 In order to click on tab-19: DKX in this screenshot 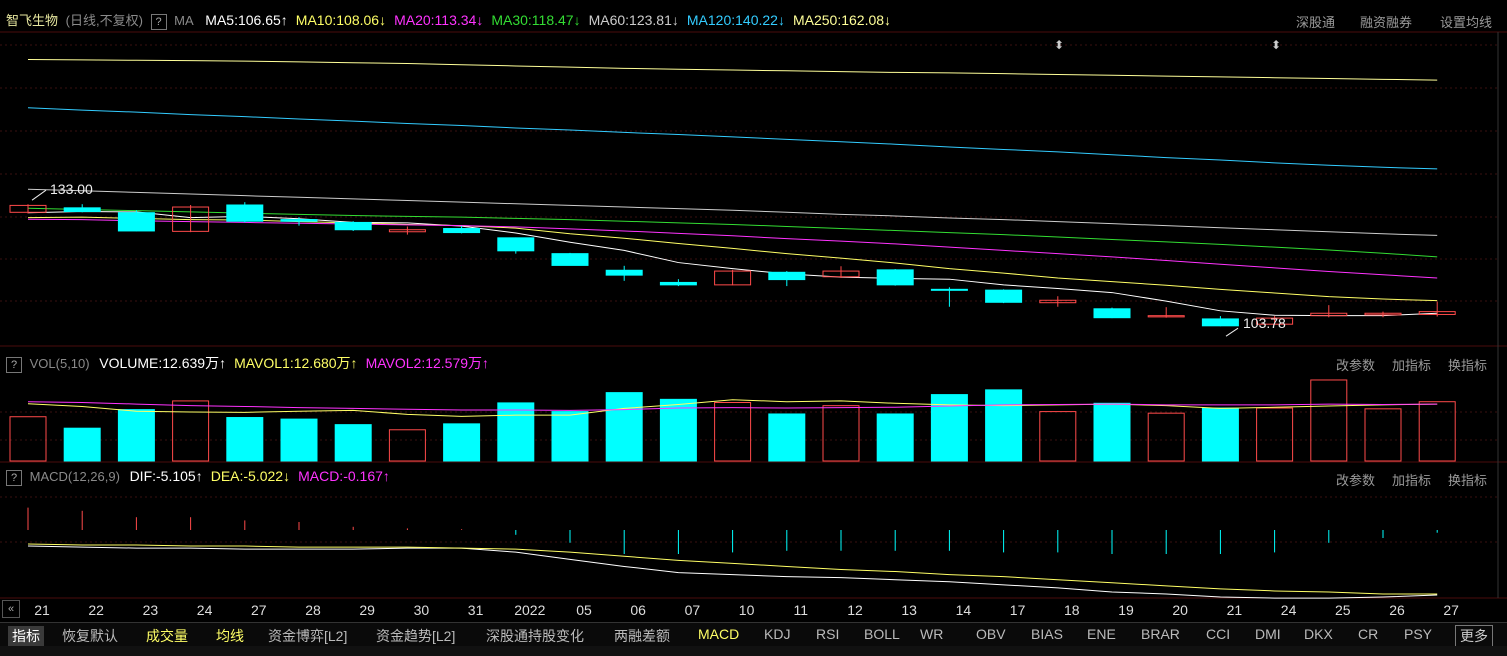, I will do `click(1318, 634)`.